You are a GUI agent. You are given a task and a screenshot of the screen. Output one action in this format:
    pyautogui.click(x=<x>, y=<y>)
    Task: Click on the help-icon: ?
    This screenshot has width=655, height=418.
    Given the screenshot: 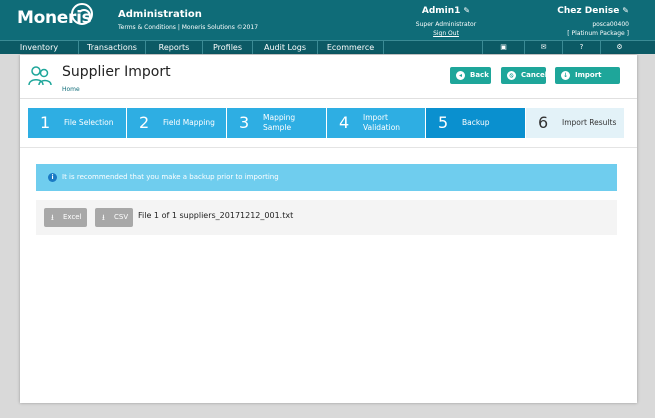 What is the action you would take?
    pyautogui.click(x=581, y=47)
    